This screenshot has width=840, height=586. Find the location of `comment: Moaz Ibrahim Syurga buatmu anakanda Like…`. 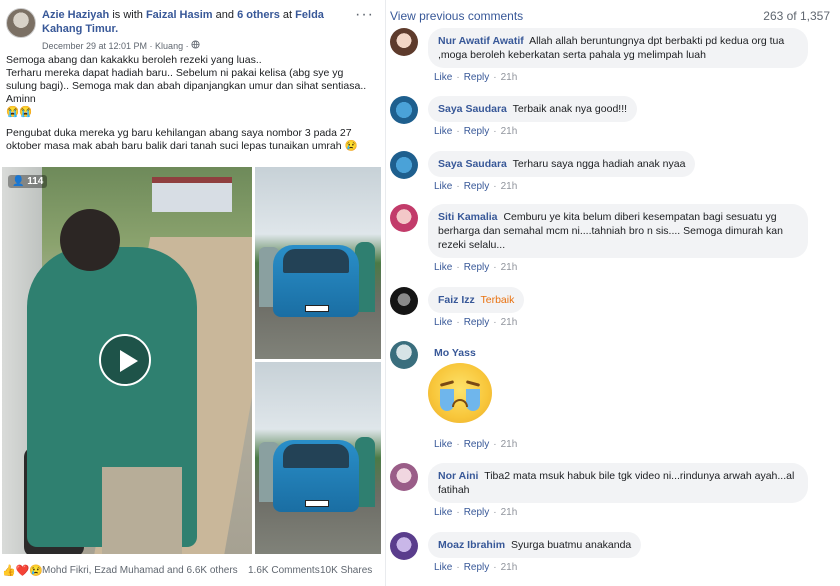

comment: Moaz Ibrahim Syurga buatmu anakanda Like… is located at coordinates (613, 556).